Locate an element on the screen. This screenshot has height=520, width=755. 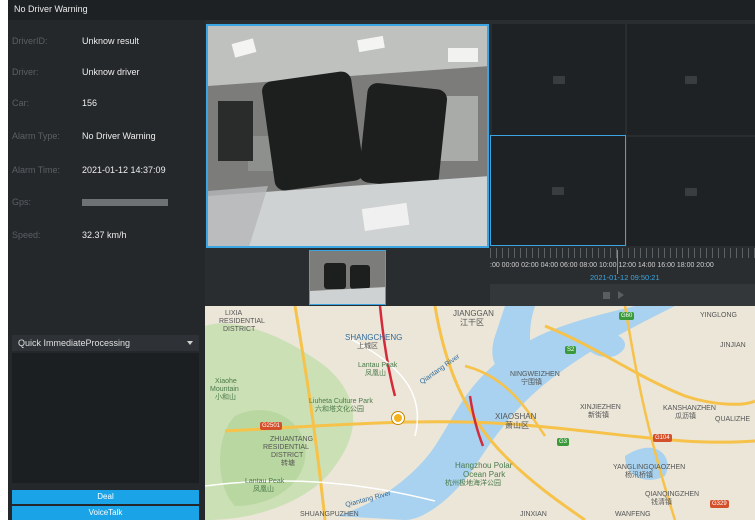
map-label: Liuheta Culture Park is located at coordinates (341, 401).